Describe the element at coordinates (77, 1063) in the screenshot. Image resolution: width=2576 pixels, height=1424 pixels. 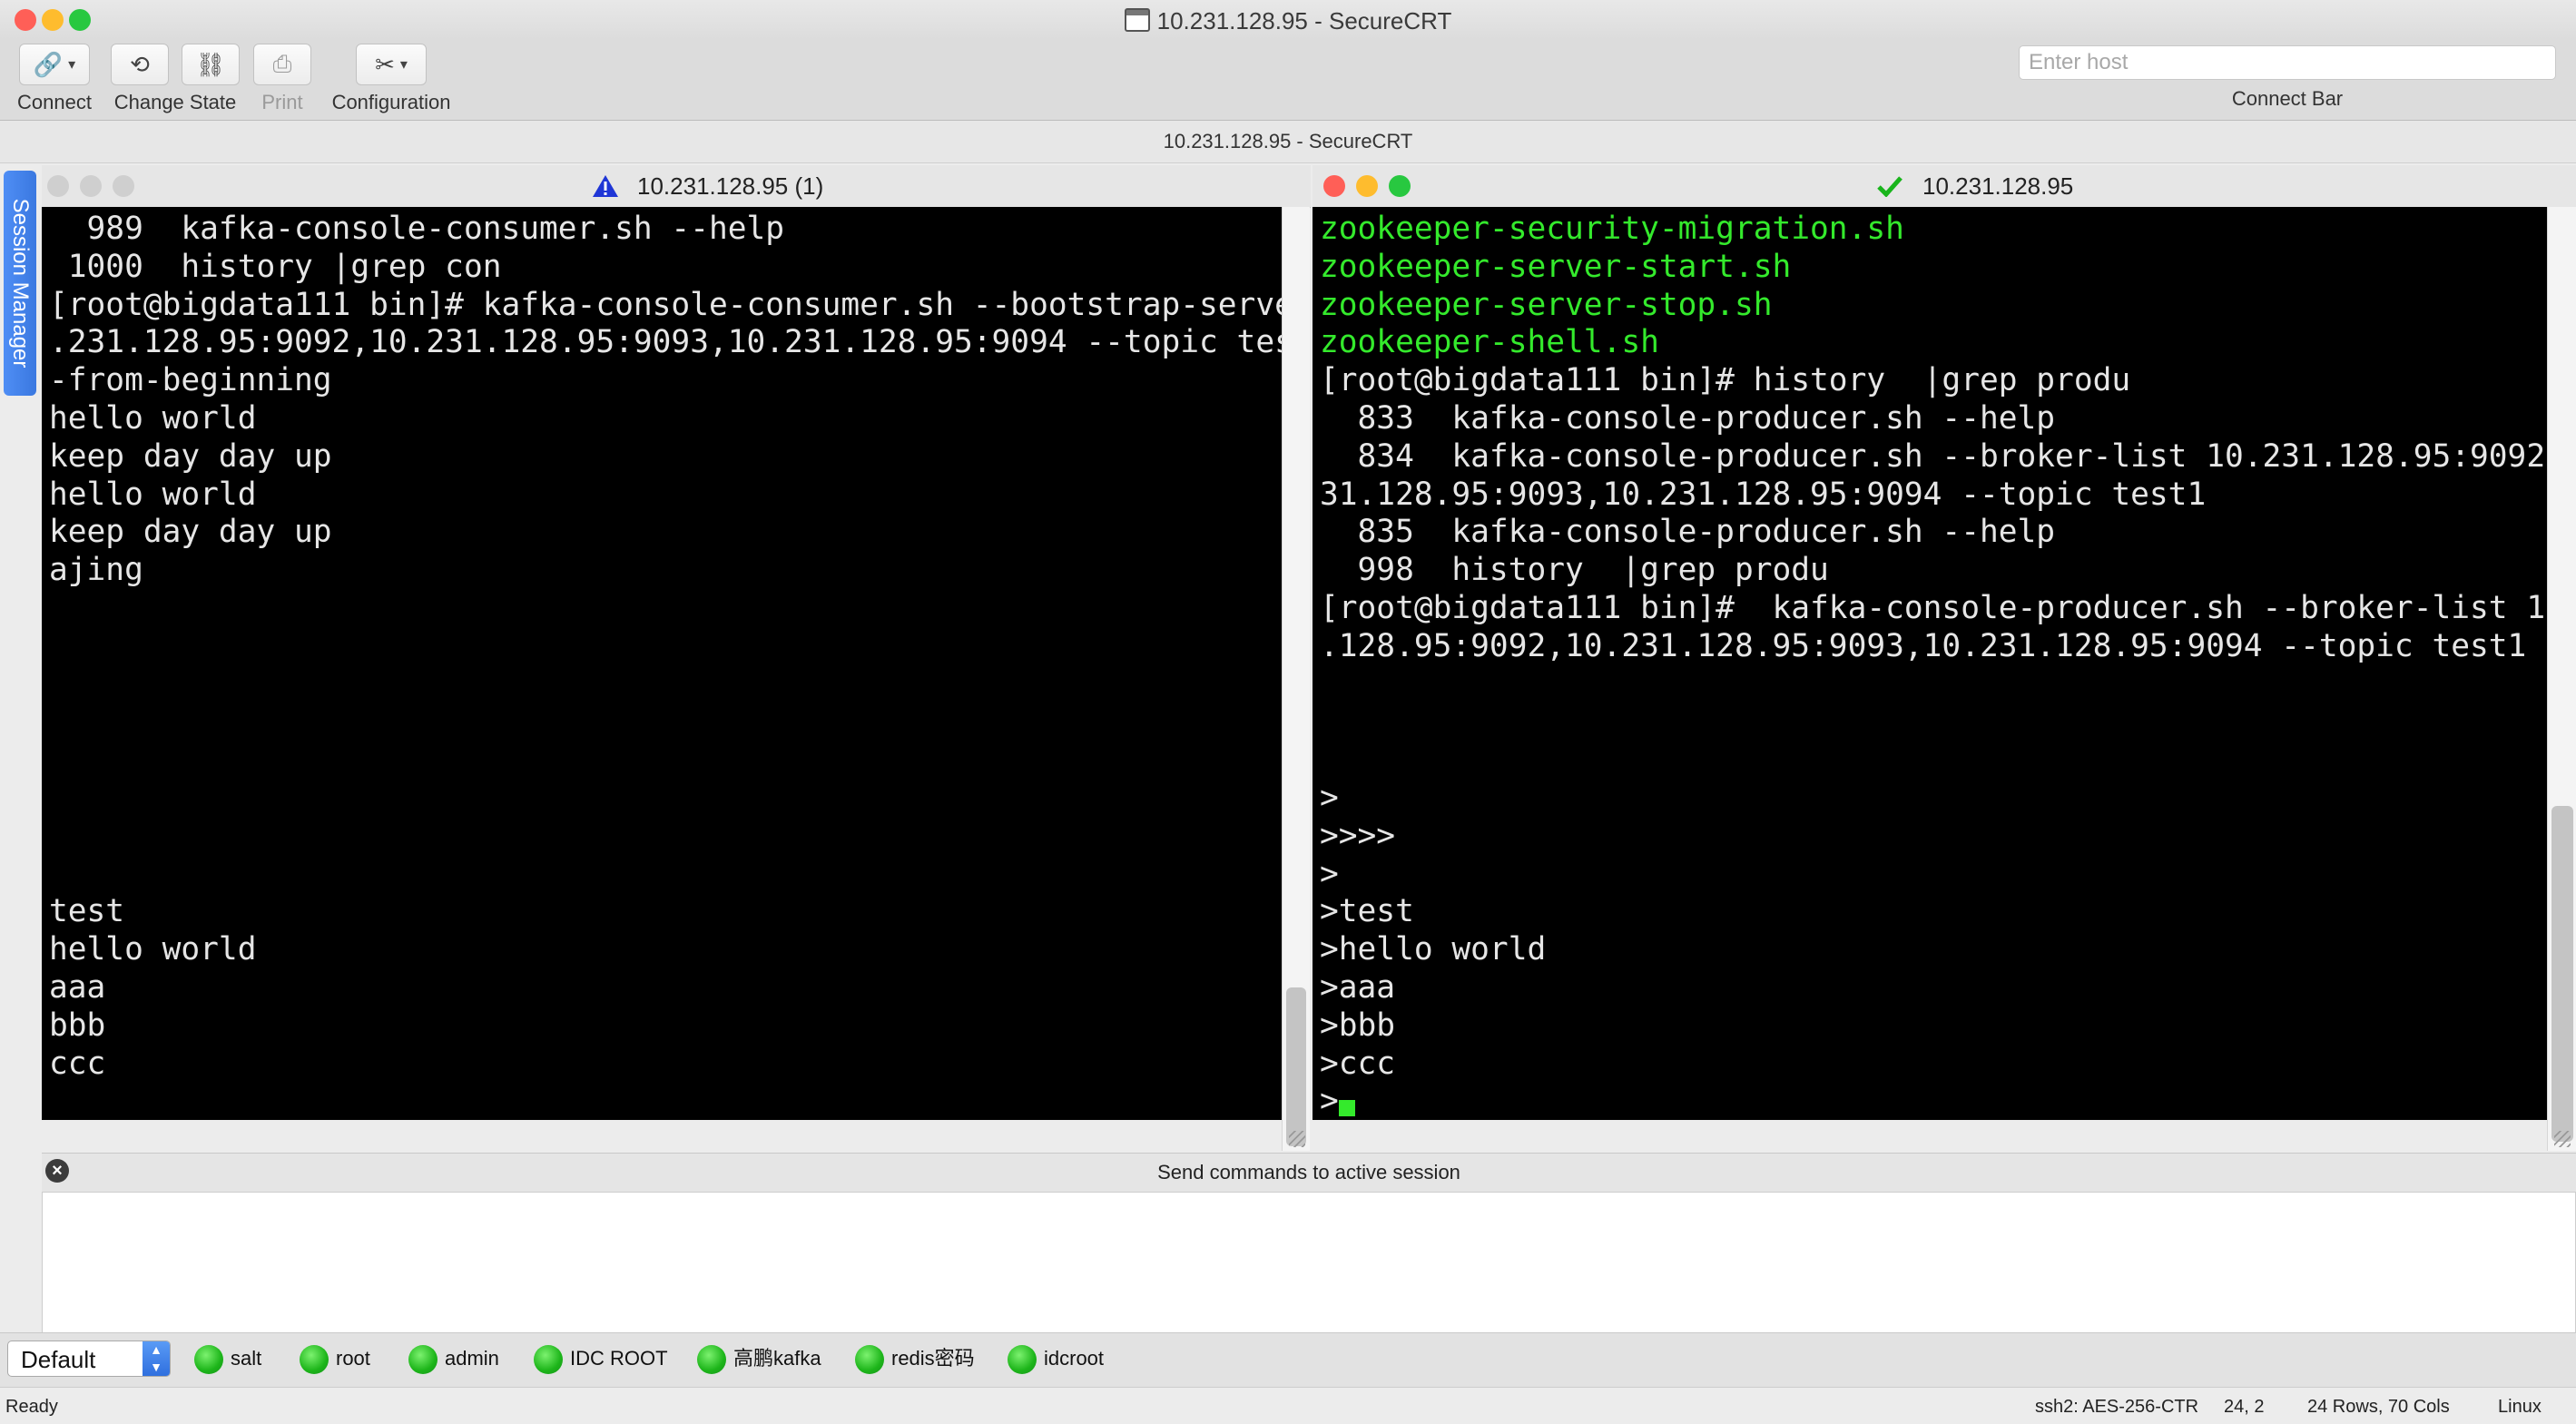
I see `terminal-line: ccc` at that location.